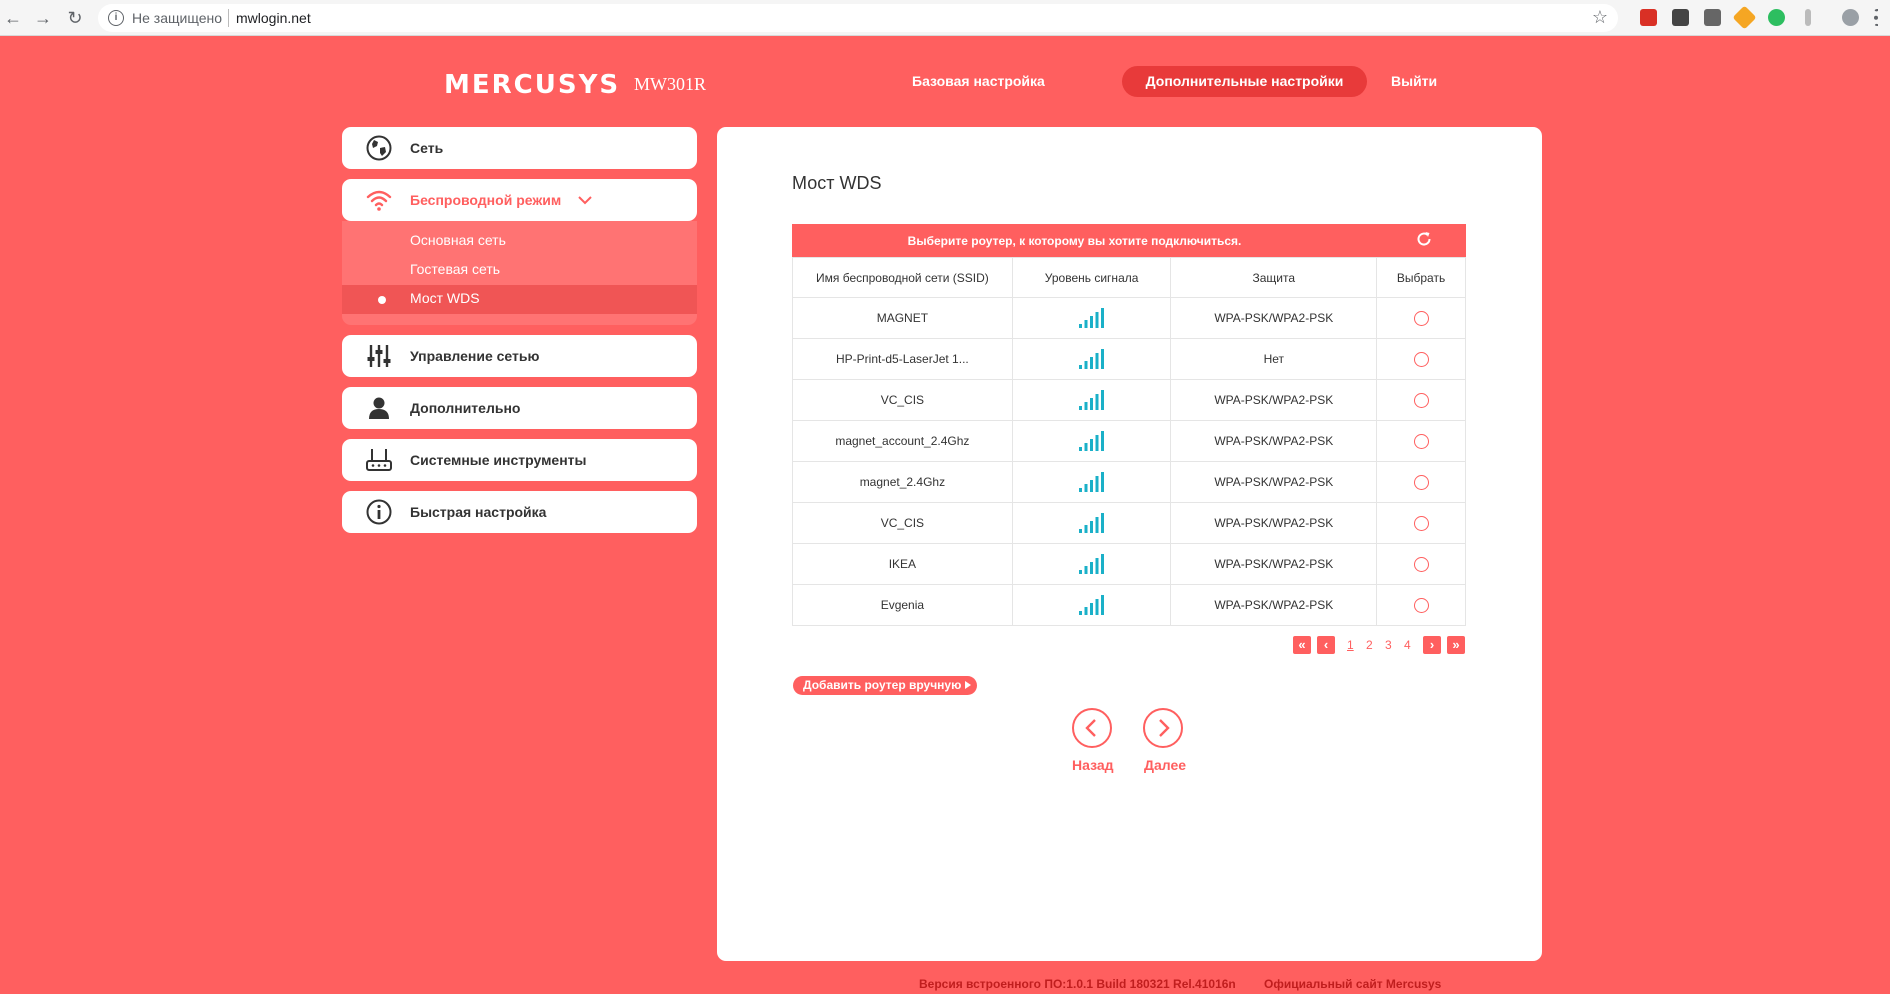 This screenshot has width=1890, height=994. What do you see at coordinates (1093, 765) in the screenshot?
I see `back-label: Назад` at bounding box center [1093, 765].